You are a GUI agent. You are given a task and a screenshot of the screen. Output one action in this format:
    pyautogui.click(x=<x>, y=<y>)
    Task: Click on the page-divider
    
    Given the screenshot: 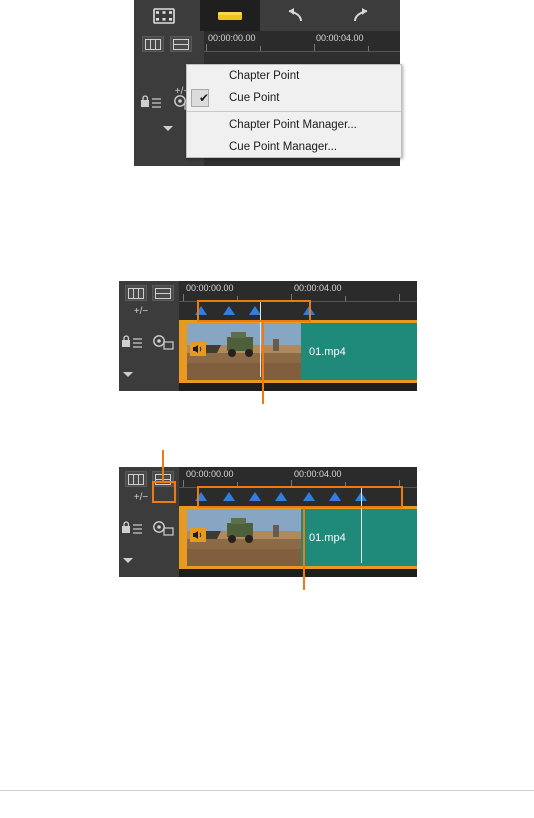 What is the action you would take?
    pyautogui.click(x=267, y=790)
    